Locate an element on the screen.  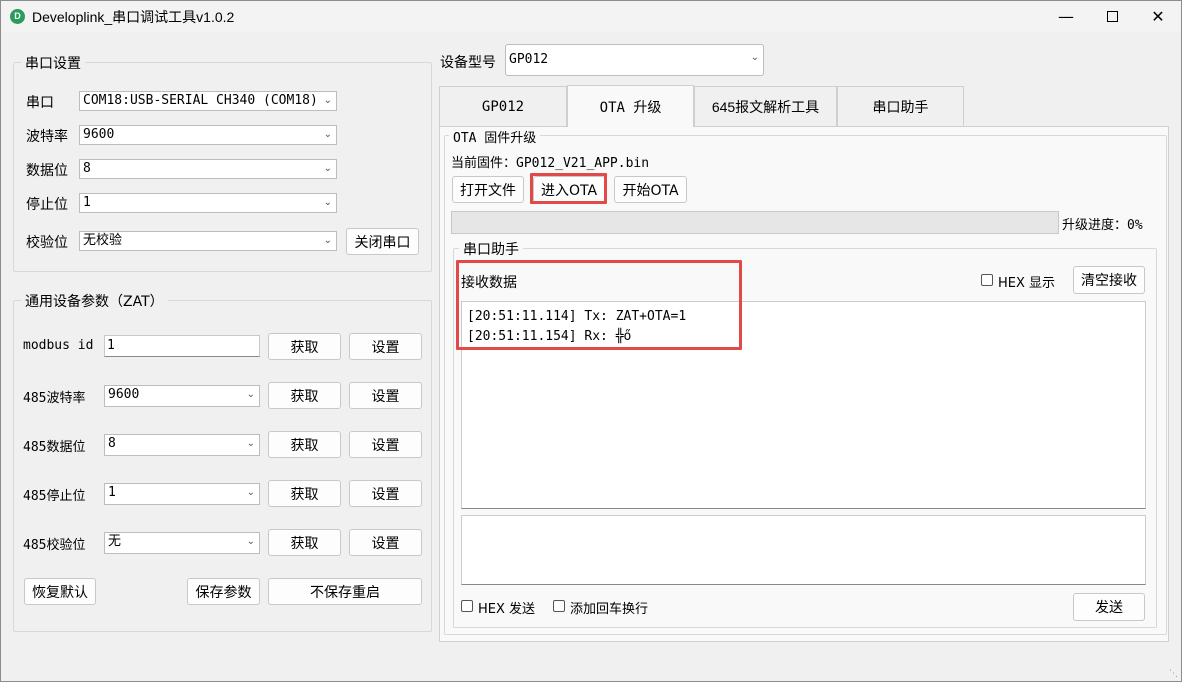
parity-value: 无校验 is located at coordinates (103, 240).